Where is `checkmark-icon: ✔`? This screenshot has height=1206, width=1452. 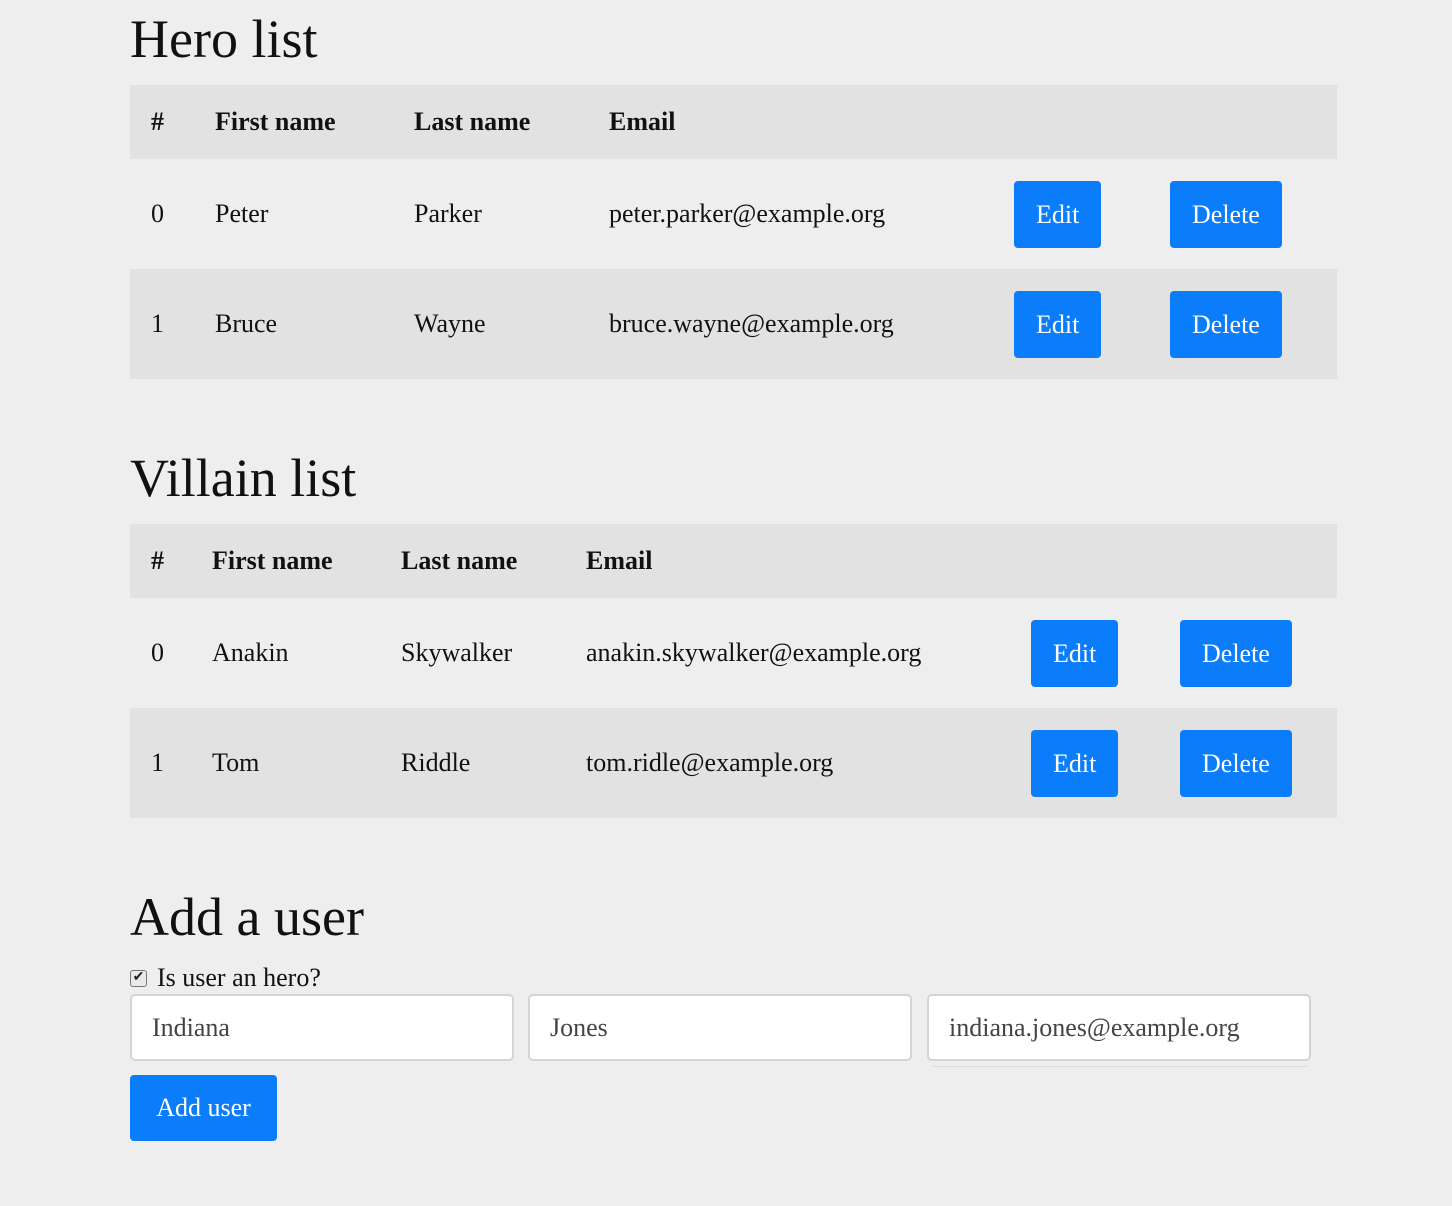 checkmark-icon: ✔ is located at coordinates (138, 977).